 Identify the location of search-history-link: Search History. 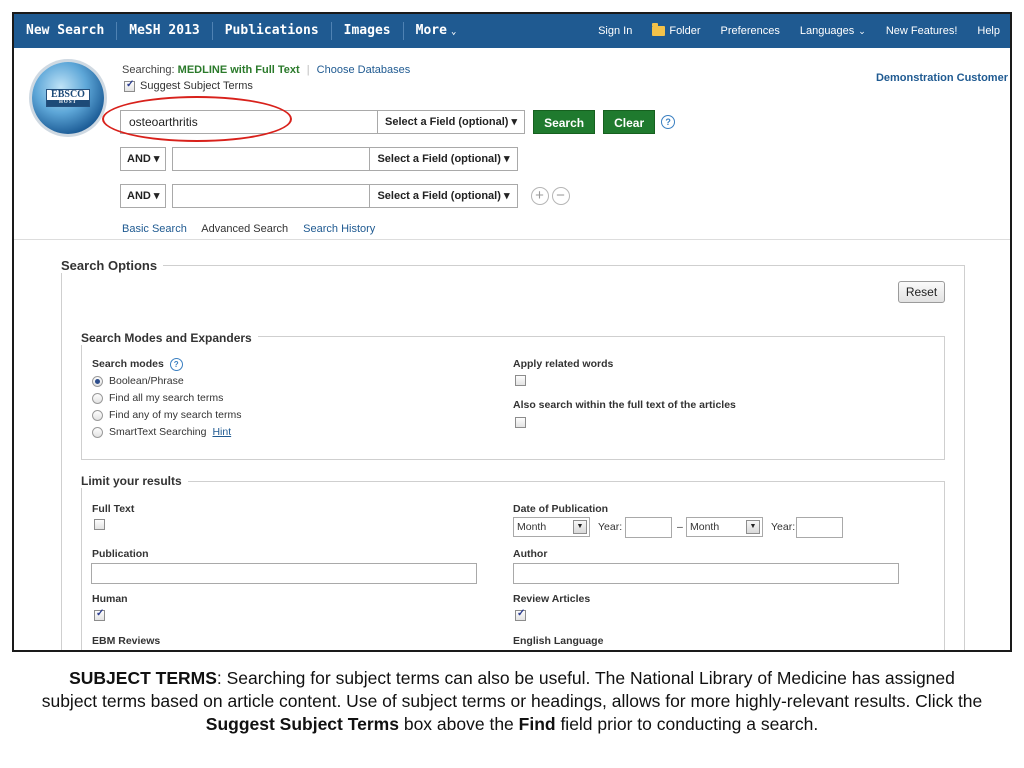
(339, 229).